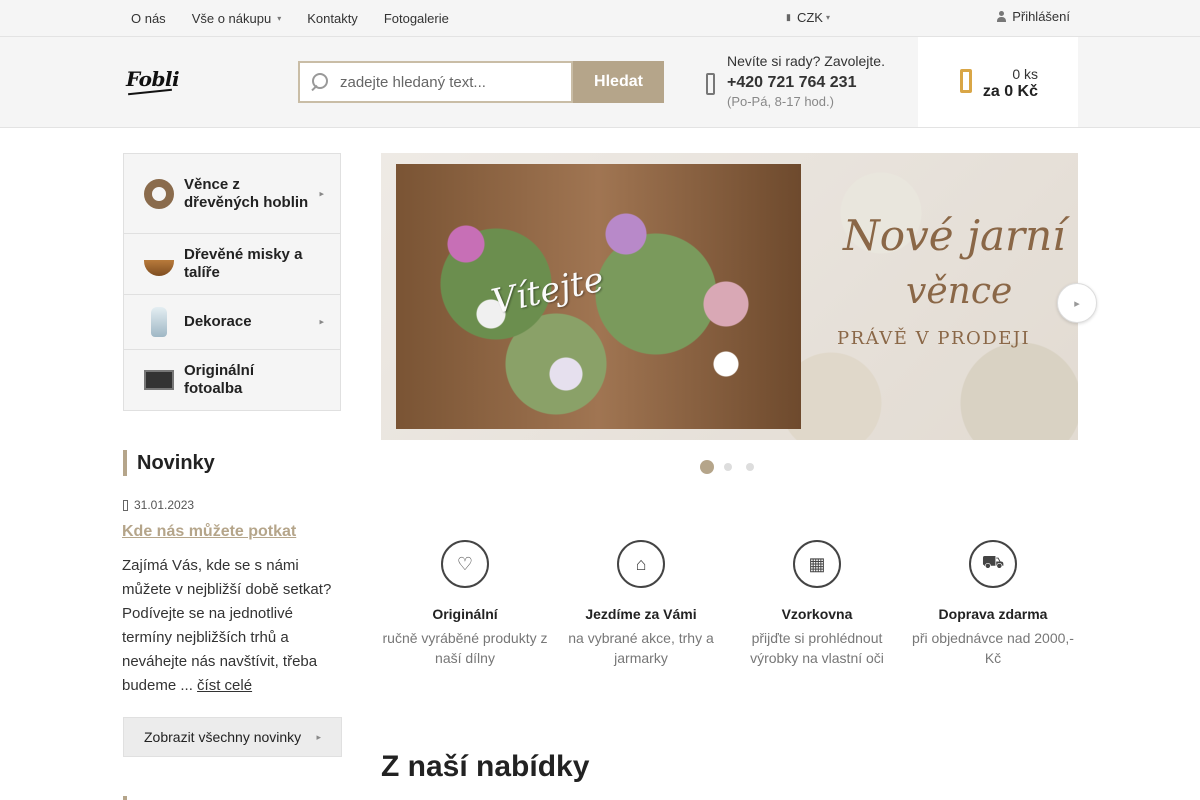  I want to click on cart-icon, so click(966, 81).